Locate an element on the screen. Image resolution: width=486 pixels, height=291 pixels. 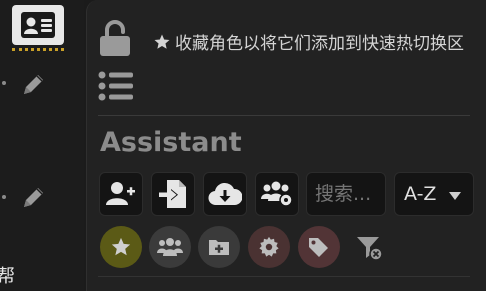
sort-selected-value: A-Z is located at coordinates (420, 194).